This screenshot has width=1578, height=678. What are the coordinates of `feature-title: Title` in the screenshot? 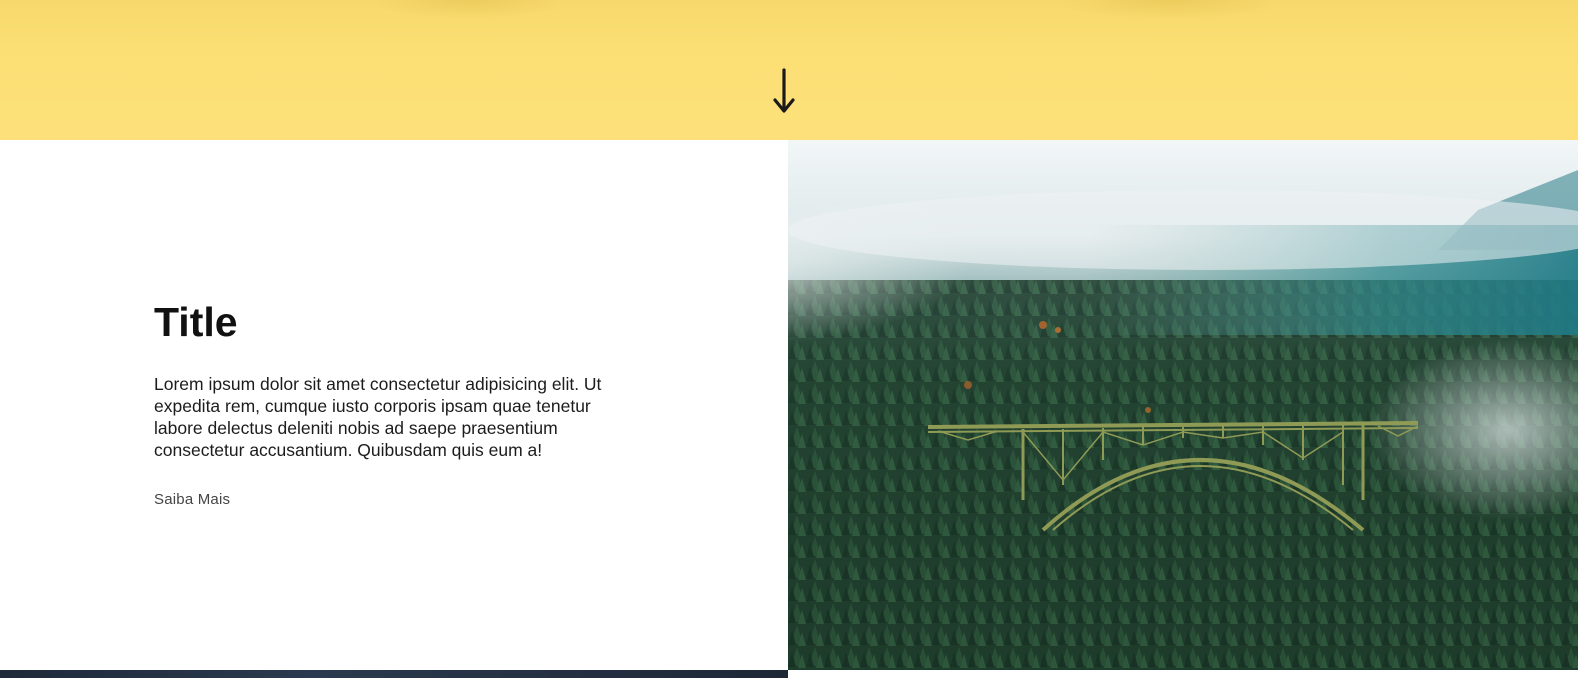 It's located at (196, 322).